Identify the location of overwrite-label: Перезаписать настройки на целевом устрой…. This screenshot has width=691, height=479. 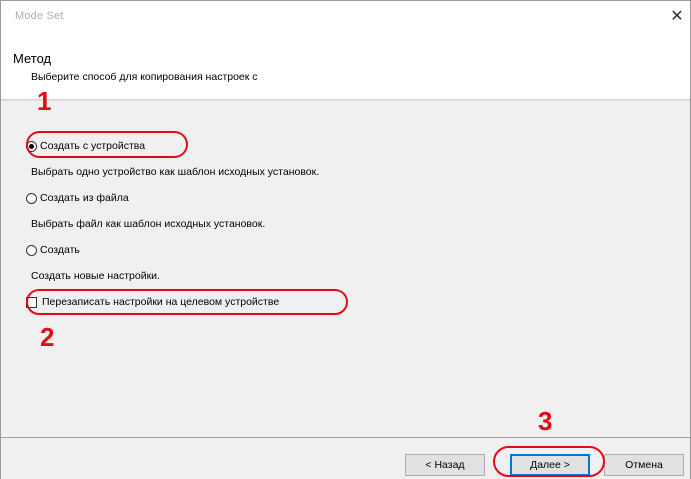
(161, 302).